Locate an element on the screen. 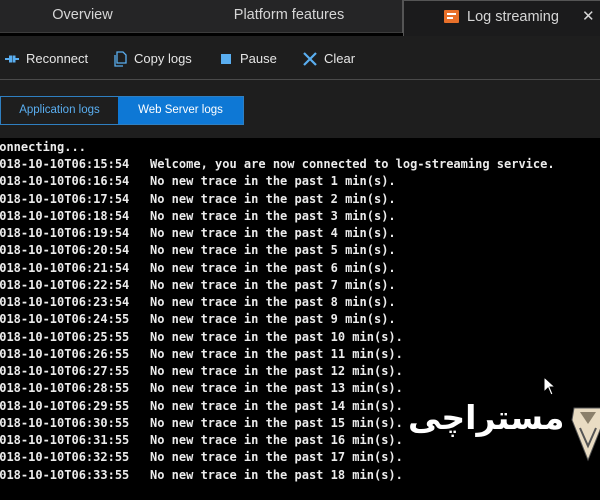 The image size is (600, 500). log-timestamp: 2018-10-10T06:33:55 is located at coordinates (65, 474).